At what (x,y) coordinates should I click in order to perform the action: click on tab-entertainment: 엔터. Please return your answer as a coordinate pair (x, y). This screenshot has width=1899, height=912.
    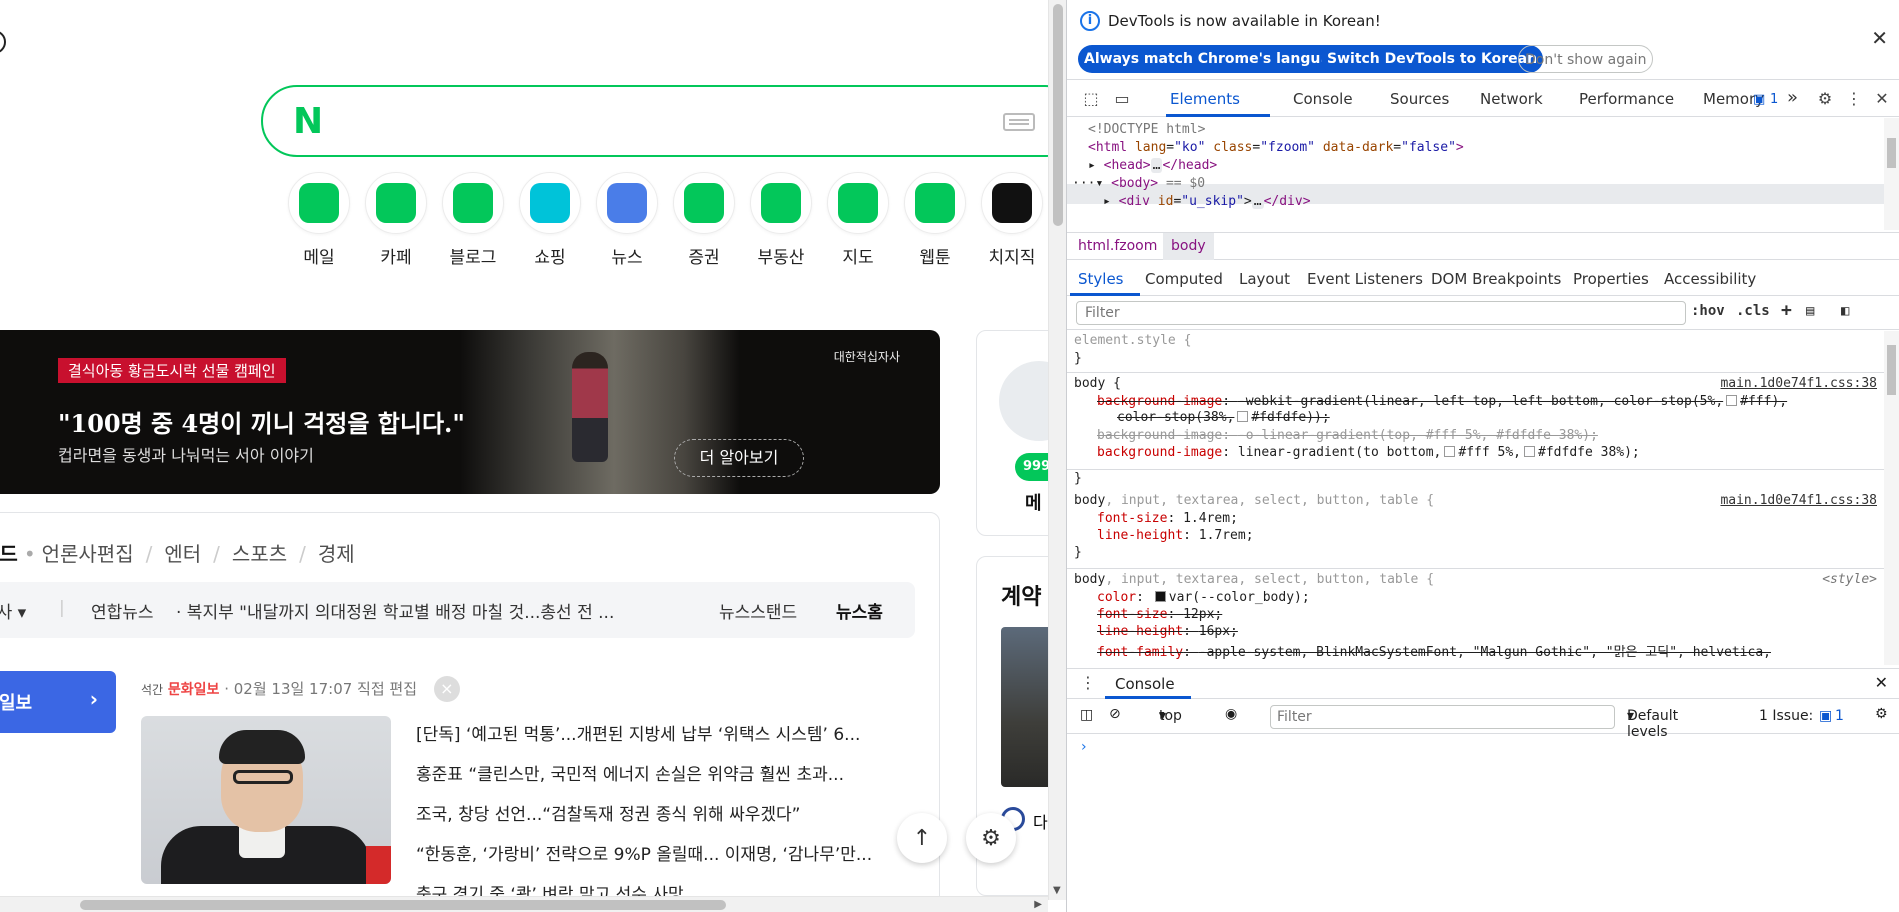
    Looking at the image, I should click on (182, 554).